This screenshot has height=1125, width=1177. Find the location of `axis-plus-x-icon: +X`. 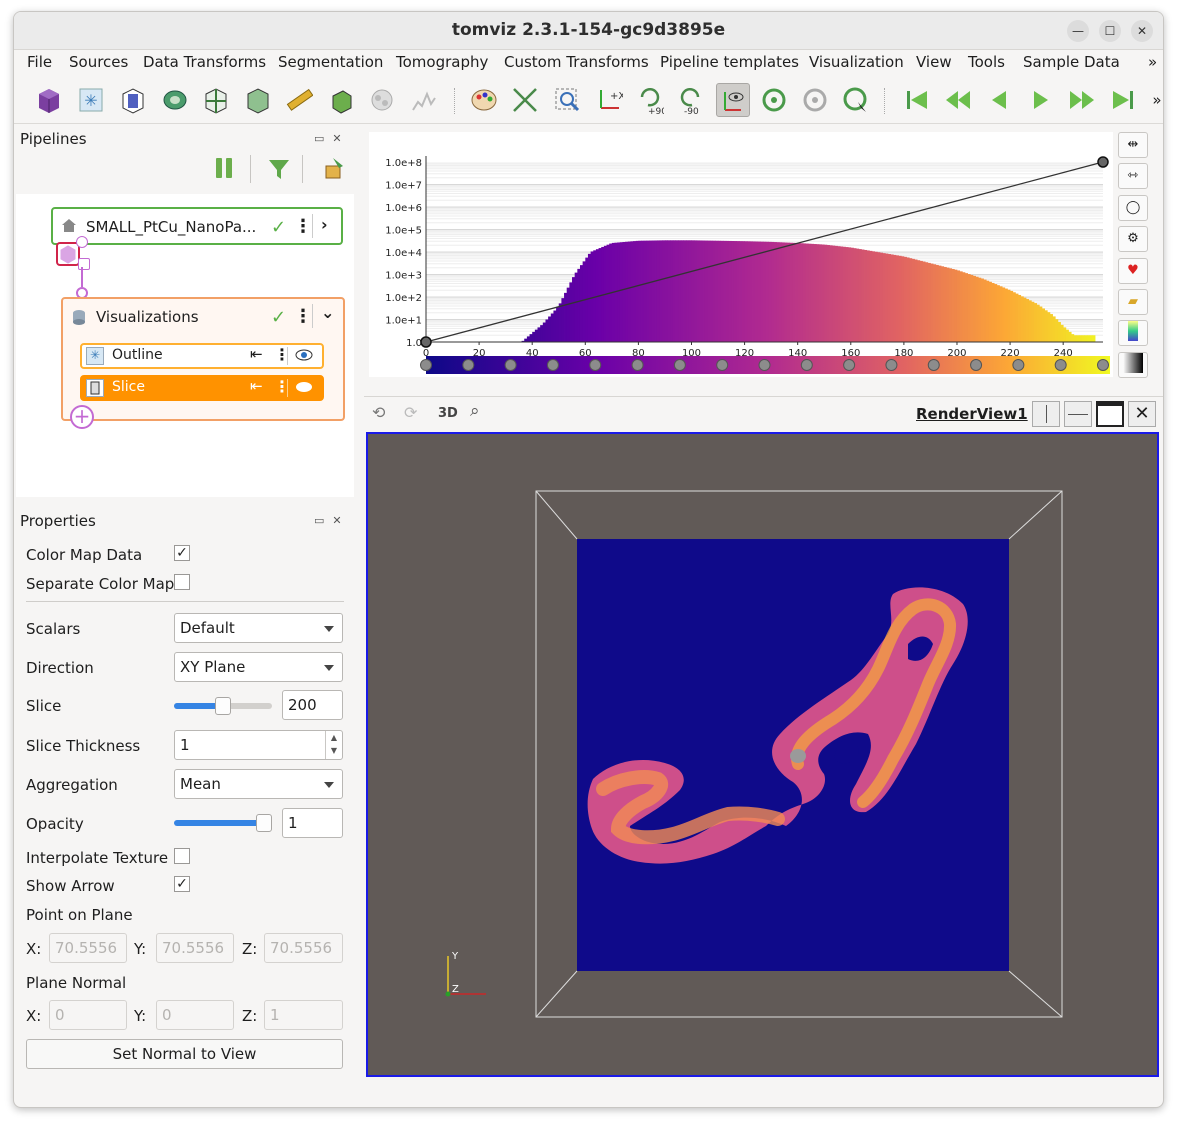

axis-plus-x-icon: +X is located at coordinates (609, 100).